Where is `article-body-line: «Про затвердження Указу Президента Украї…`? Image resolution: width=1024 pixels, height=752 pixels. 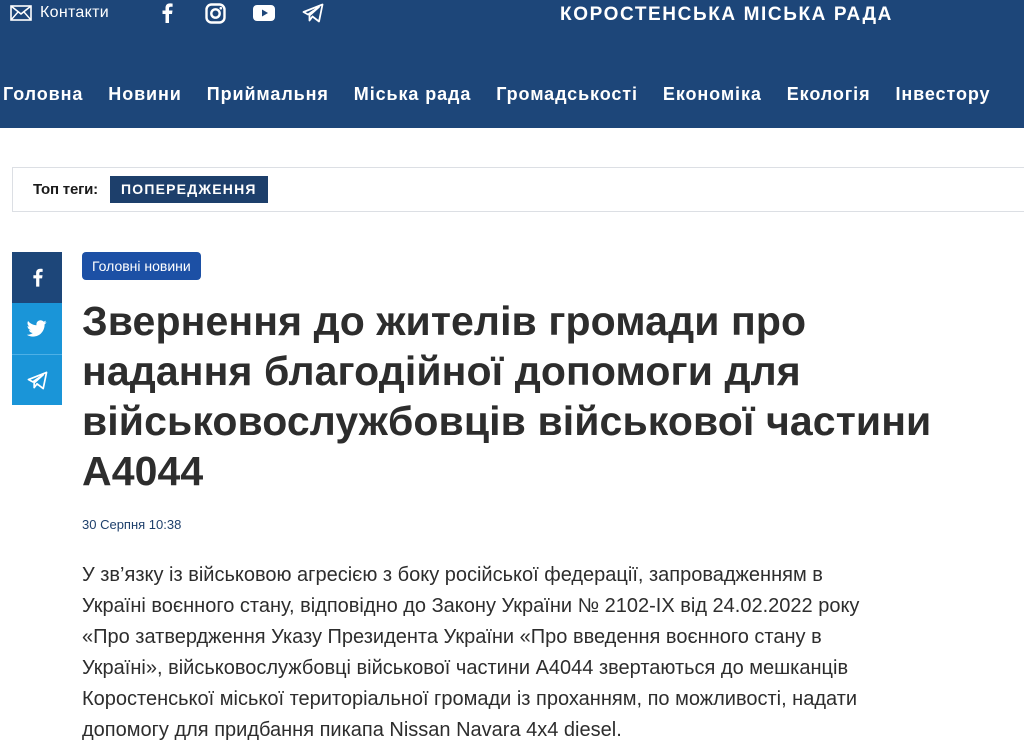
article-body-line: «Про затвердження Указу Президента Украї… is located at coordinates (452, 637).